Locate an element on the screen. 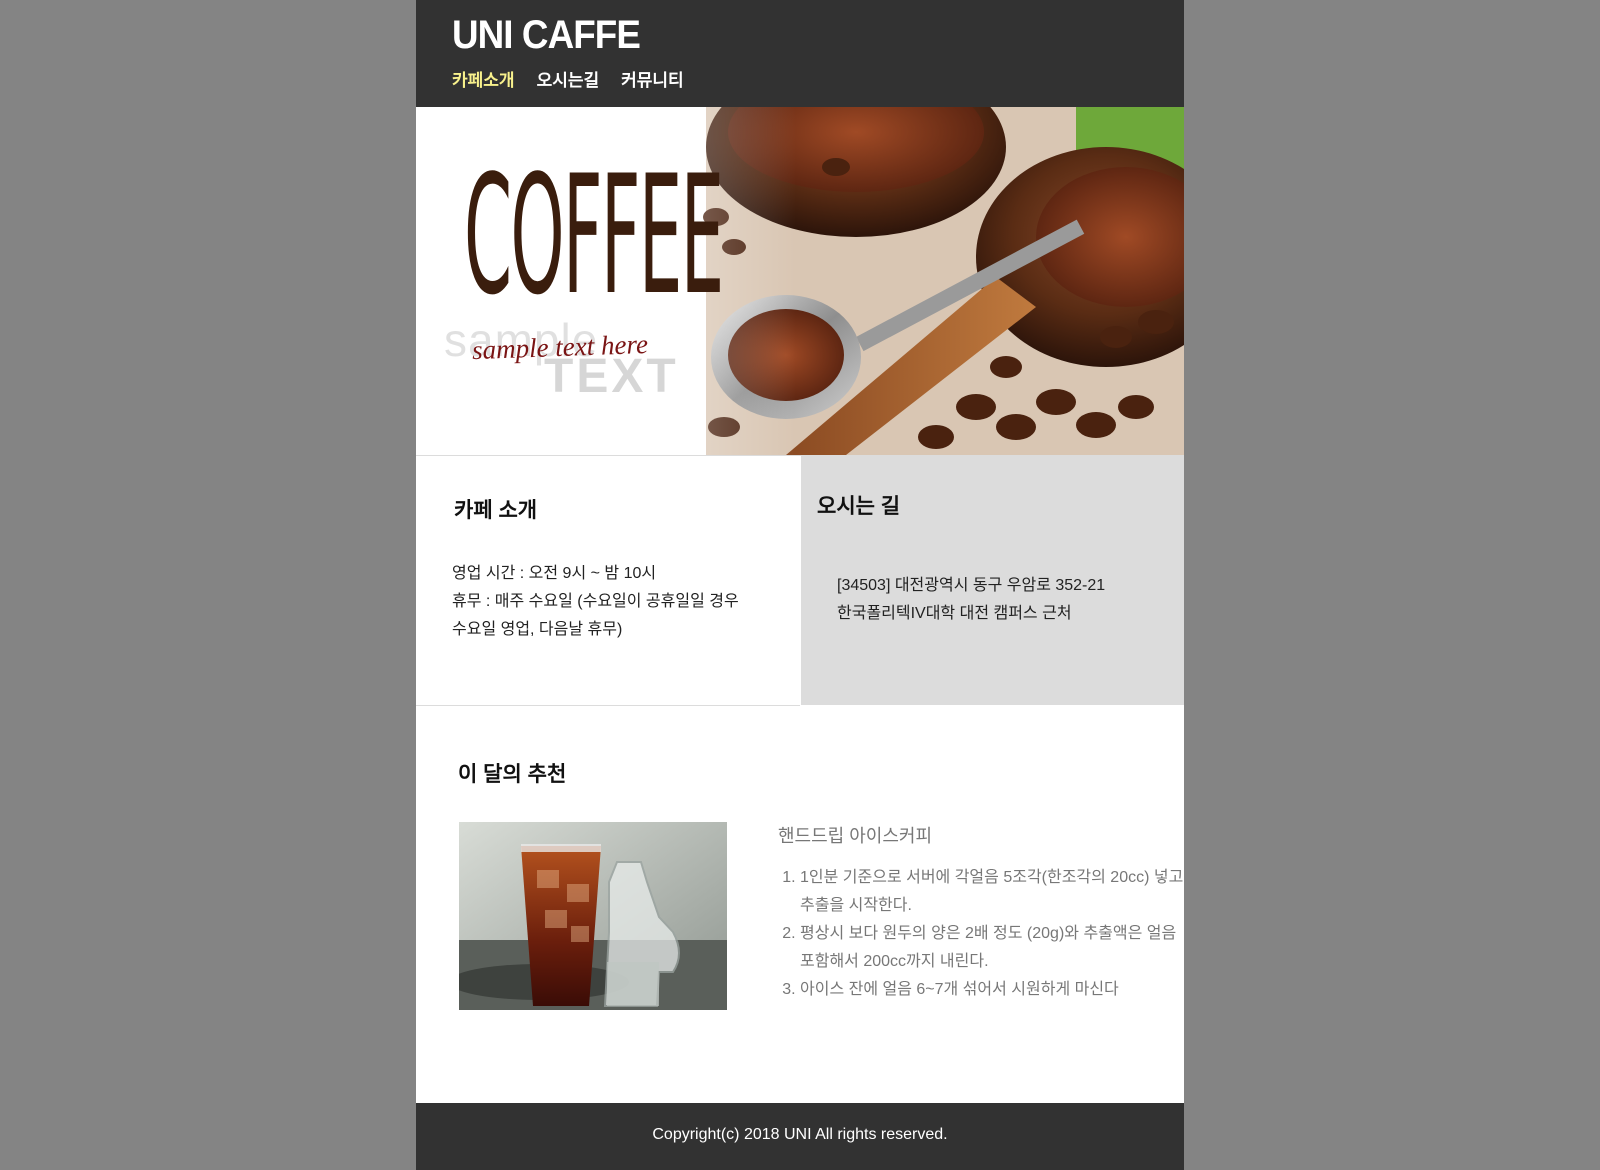  address-line: [34503] 대전광역시 동구 우암로 352-21 is located at coordinates (971, 585).